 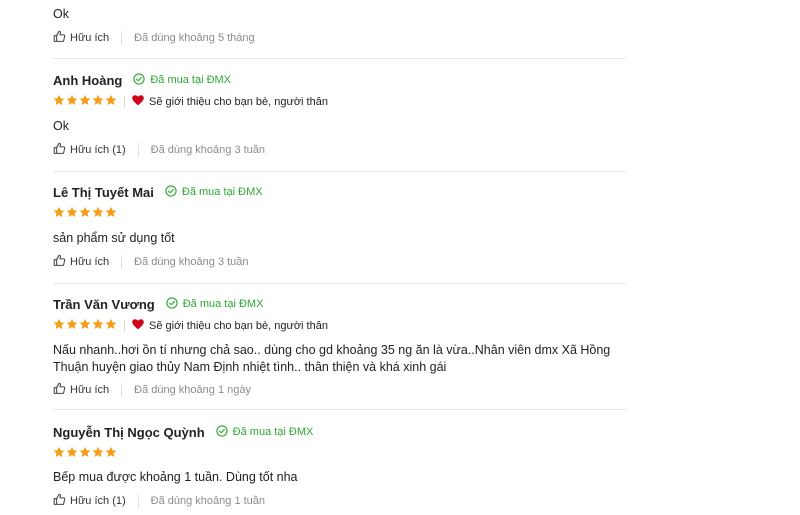 What do you see at coordinates (103, 192) in the screenshot?
I see `reviewer-name: Lê Thị Tuyết Mai` at bounding box center [103, 192].